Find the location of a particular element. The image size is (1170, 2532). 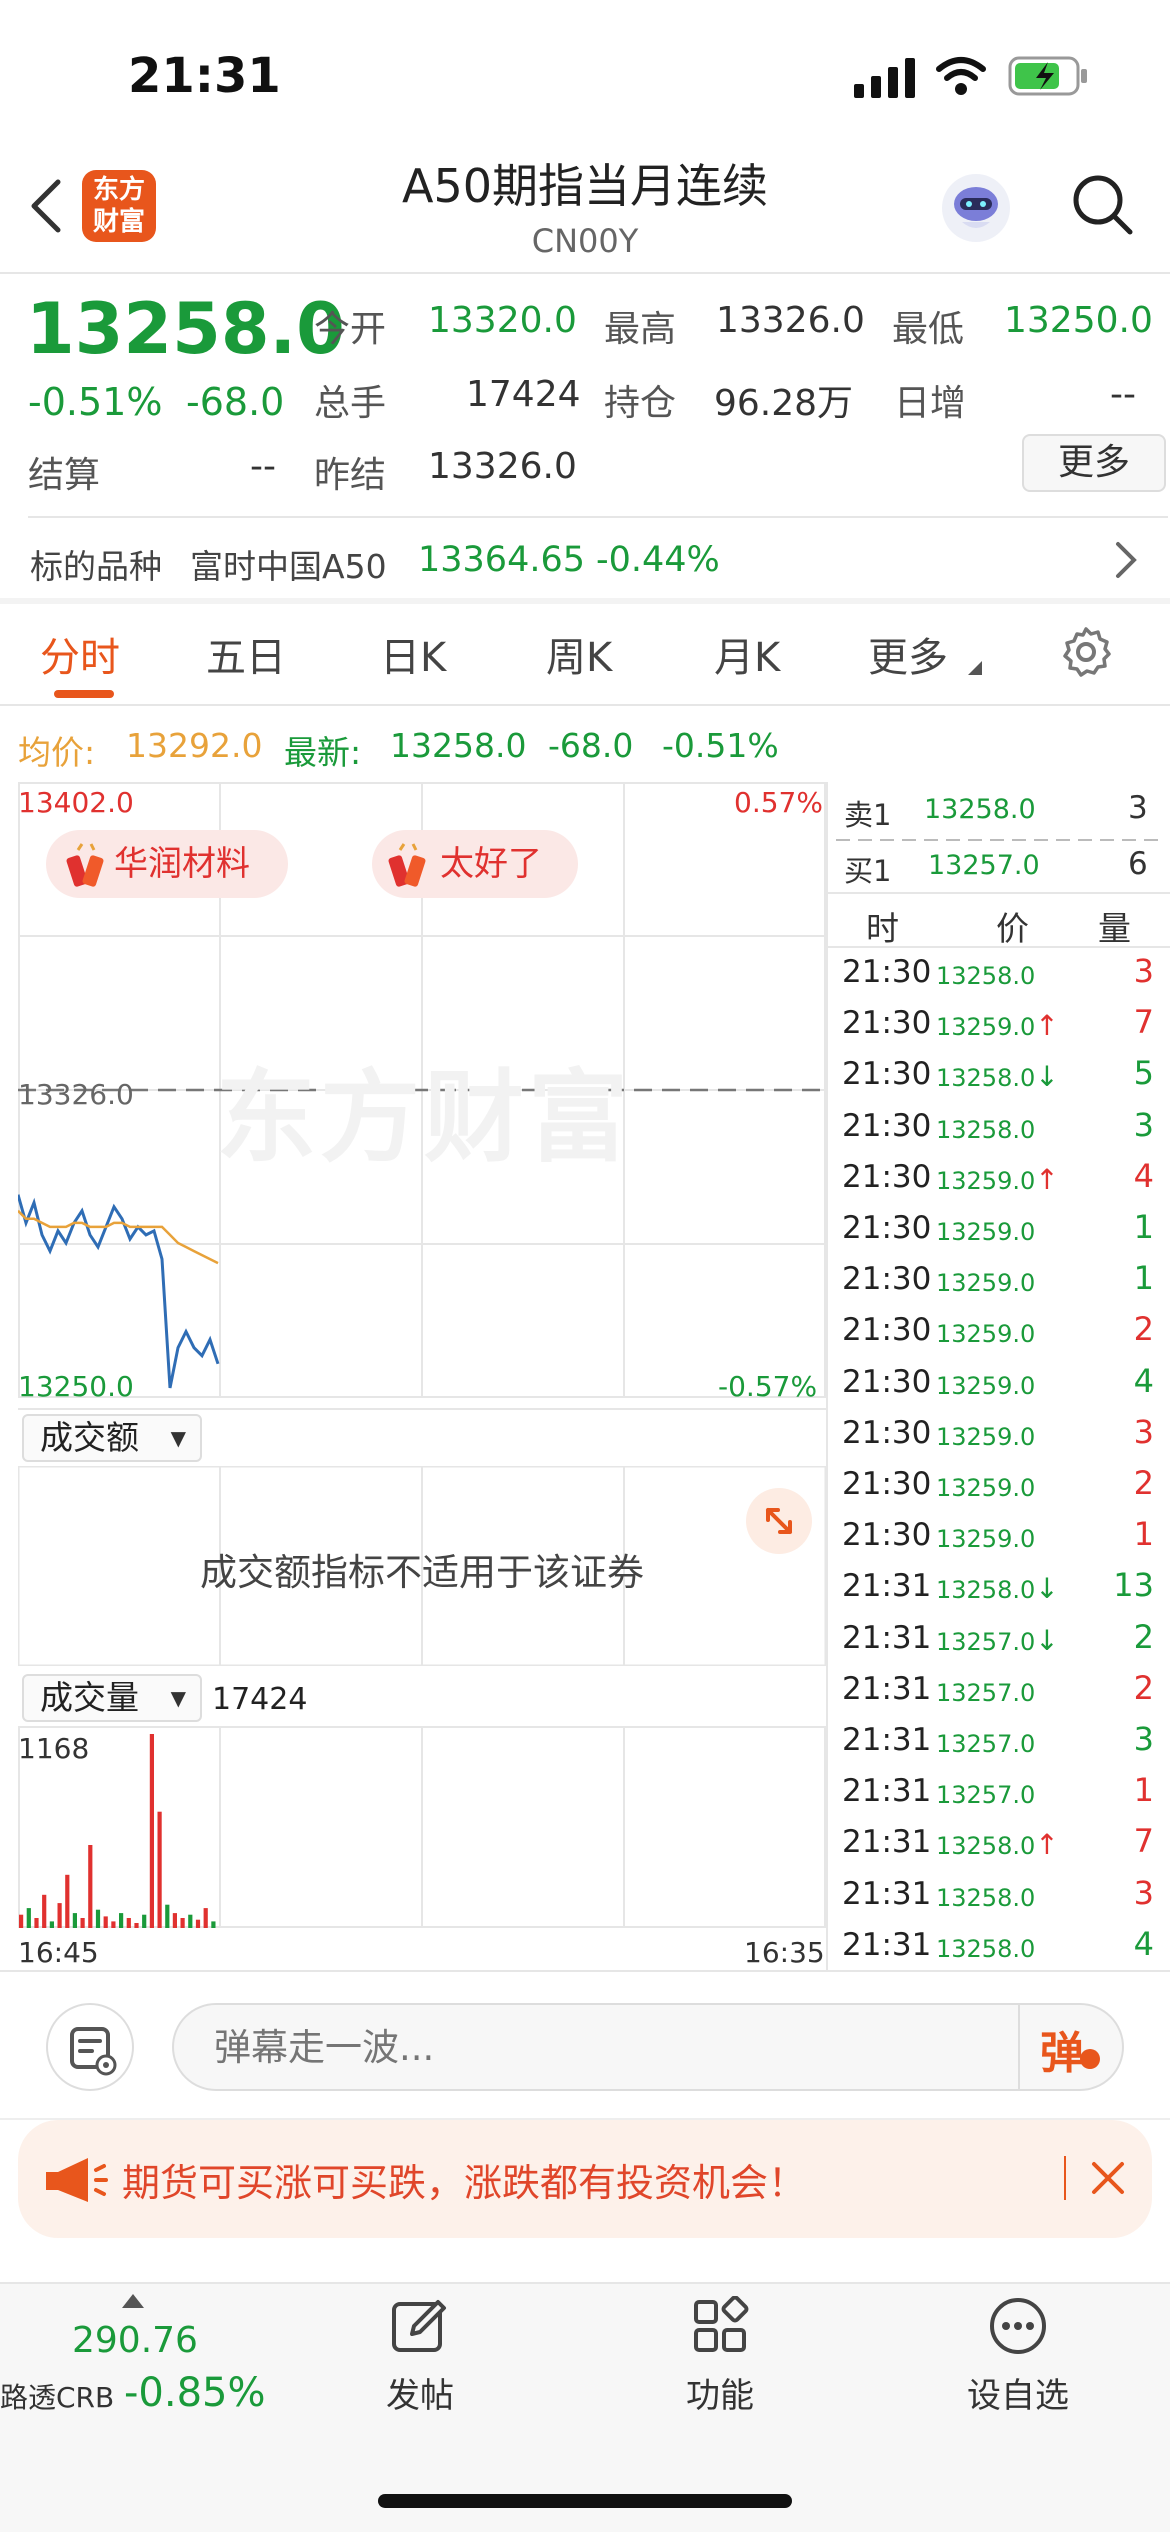

index-ticker: 290.76 路透CRB -0.85% is located at coordinates (145, 2358).